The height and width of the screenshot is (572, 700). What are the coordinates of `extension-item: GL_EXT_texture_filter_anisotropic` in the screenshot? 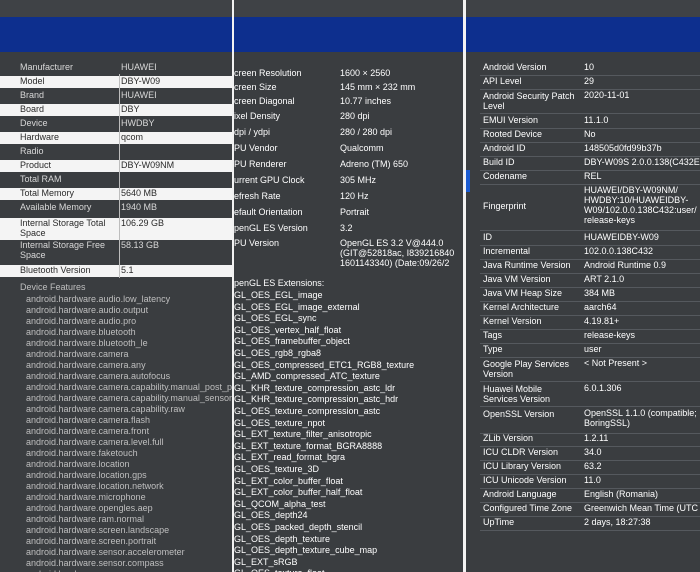 It's located at (303, 434).